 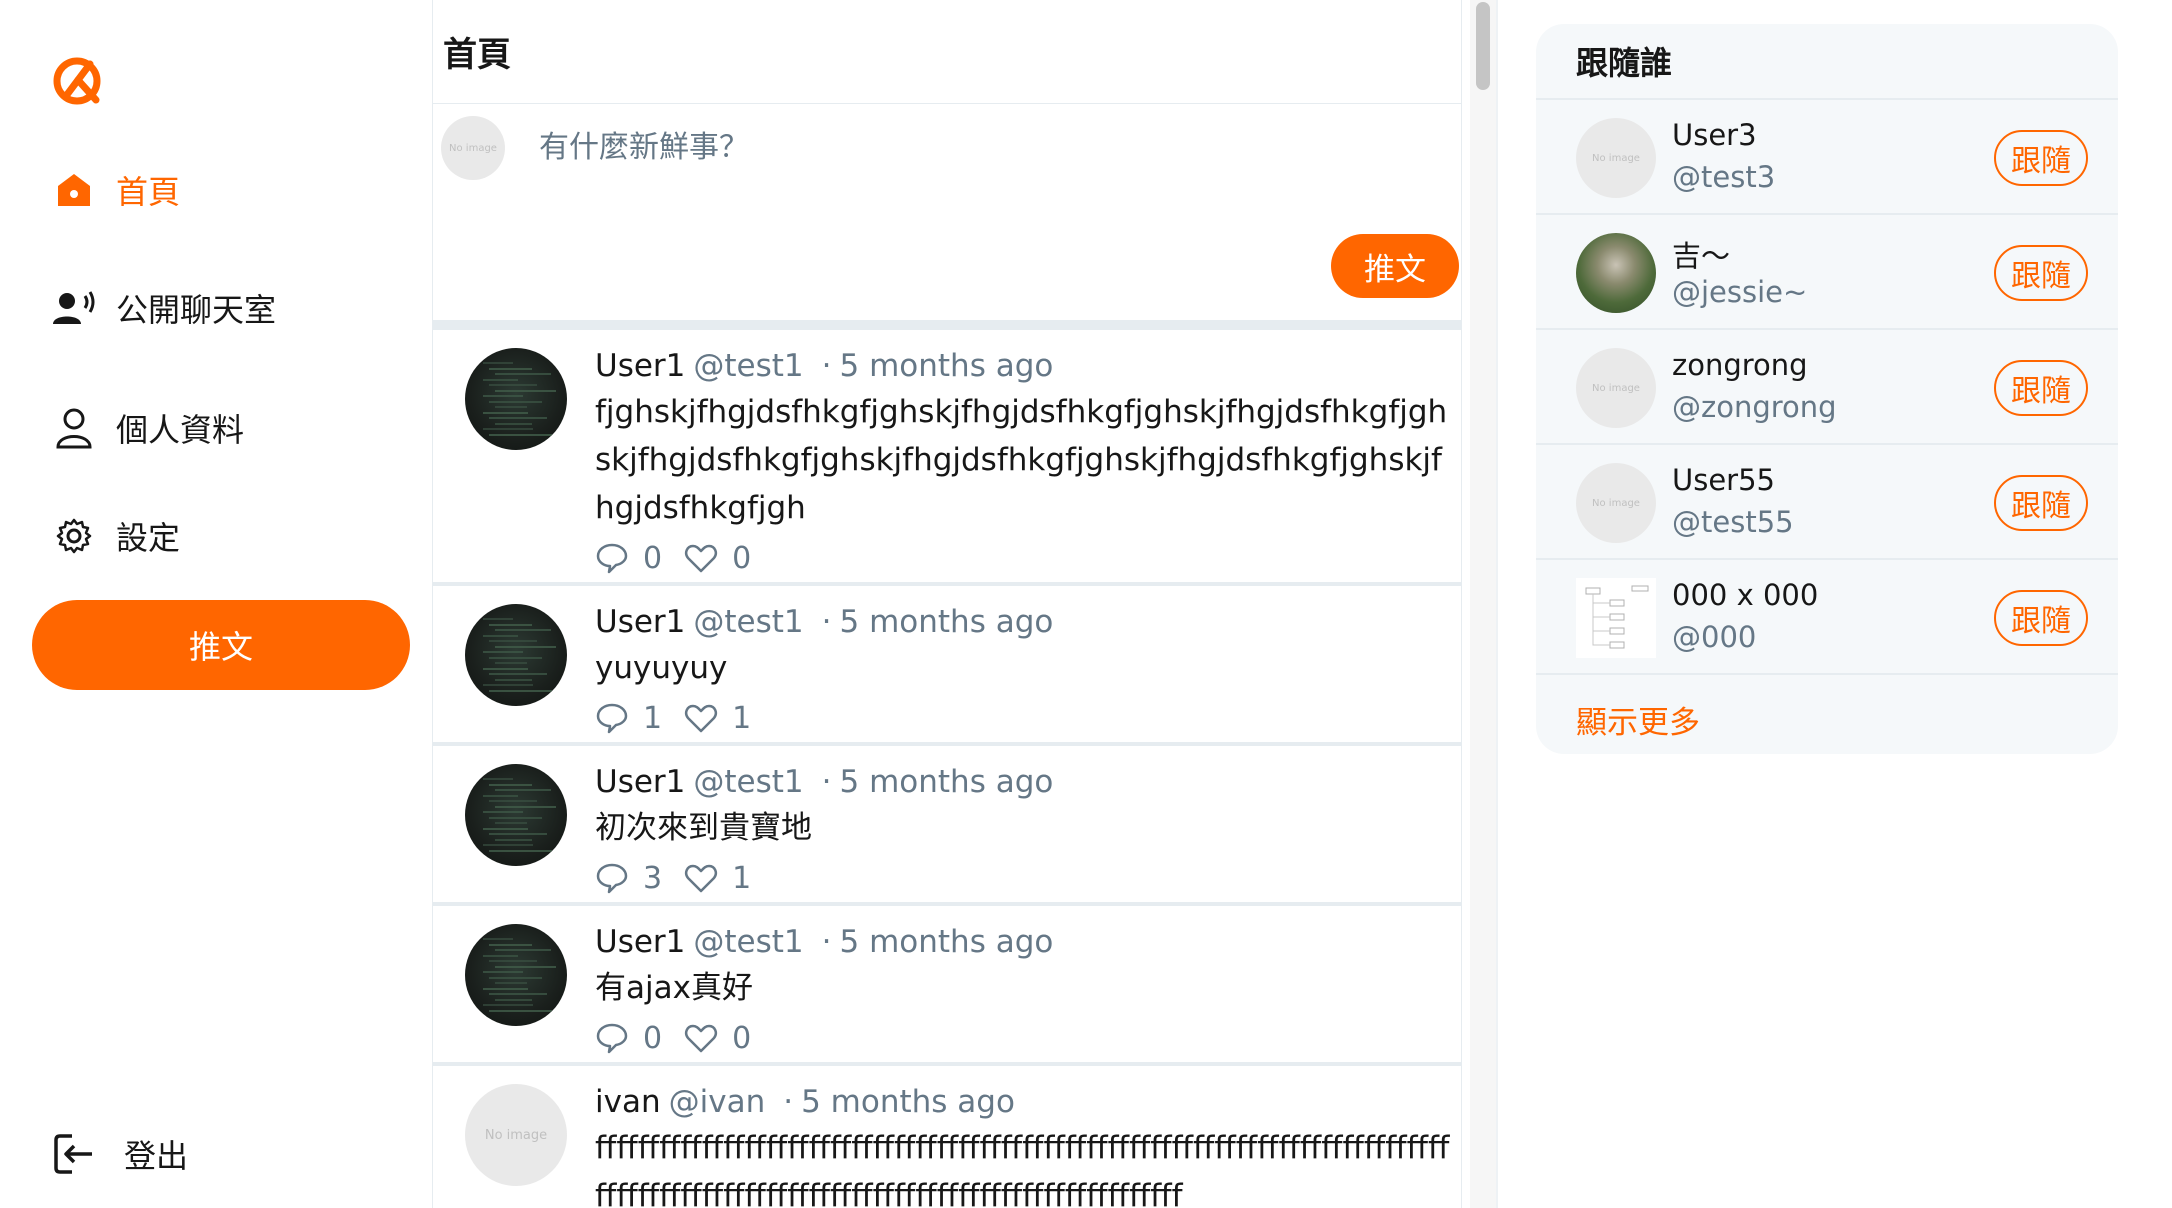 What do you see at coordinates (1723, 480) in the screenshot?
I see `suggestion-name: User55` at bounding box center [1723, 480].